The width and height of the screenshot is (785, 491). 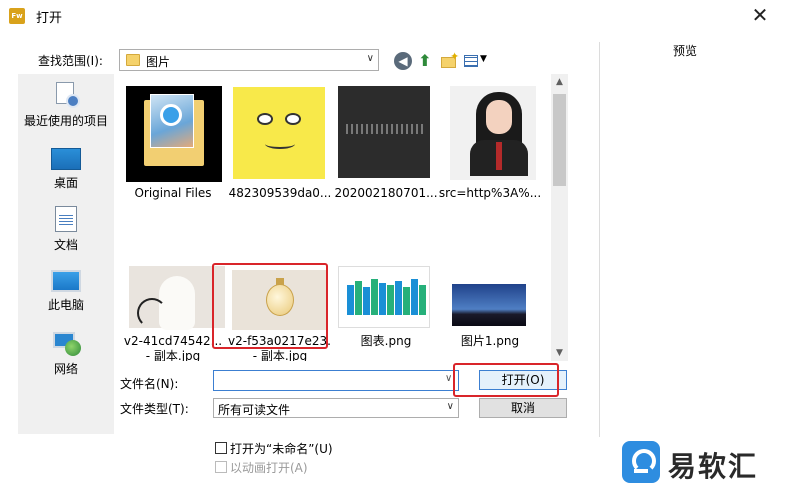 I want to click on title-bar: Fw 打开 ✕, so click(x=392, y=16).